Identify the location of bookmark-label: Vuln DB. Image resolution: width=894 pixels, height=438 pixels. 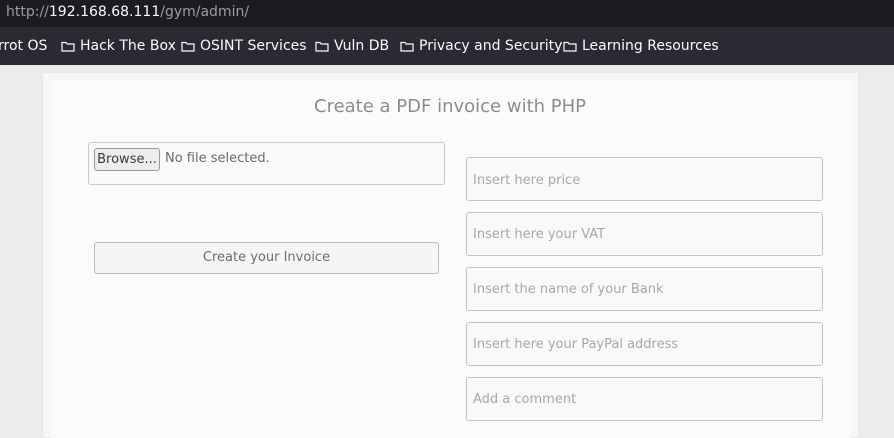
(362, 46).